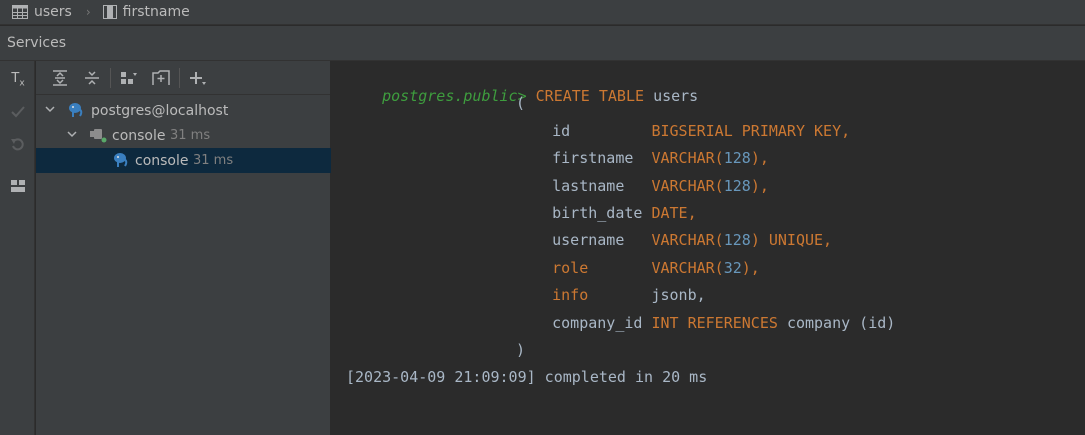 Image resolution: width=1085 pixels, height=435 pixels. What do you see at coordinates (751, 130) in the screenshot?
I see `code-token: BIGSERIAL PRIMARY KEY,` at bounding box center [751, 130].